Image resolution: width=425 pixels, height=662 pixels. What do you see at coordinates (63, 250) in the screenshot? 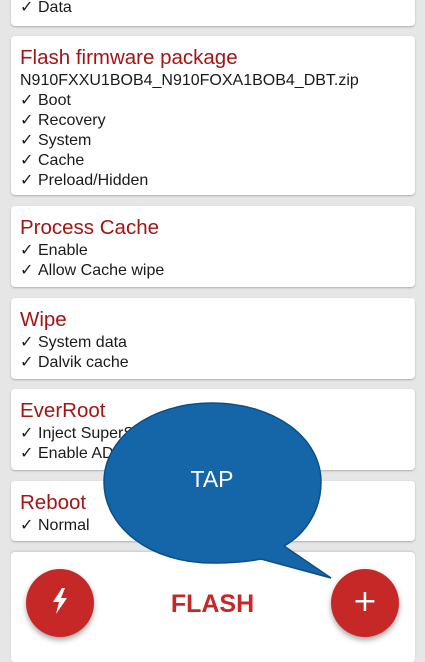
I see `item-label: Enable` at bounding box center [63, 250].